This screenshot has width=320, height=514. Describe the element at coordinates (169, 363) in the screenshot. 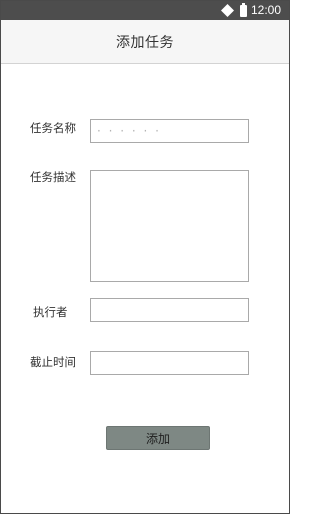

I see `deadline-input` at that location.